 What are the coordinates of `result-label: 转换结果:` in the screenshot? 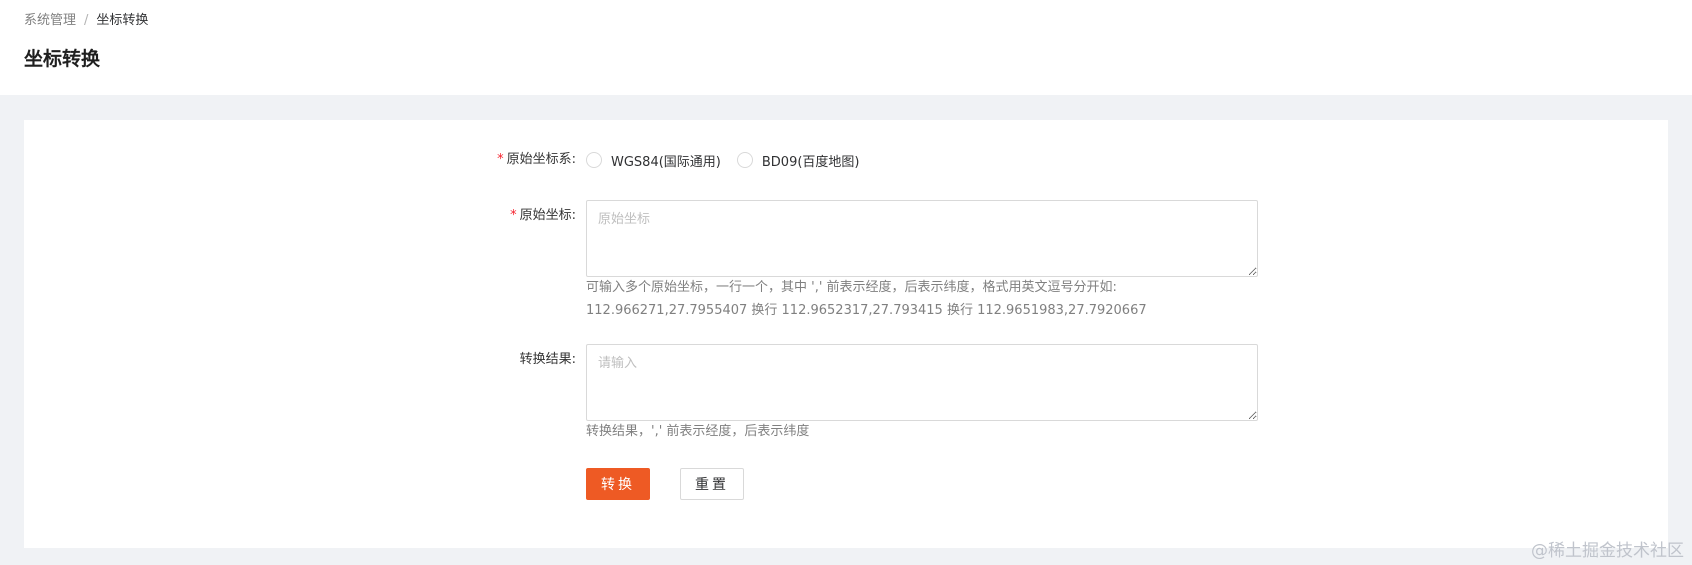 It's located at (547, 359).